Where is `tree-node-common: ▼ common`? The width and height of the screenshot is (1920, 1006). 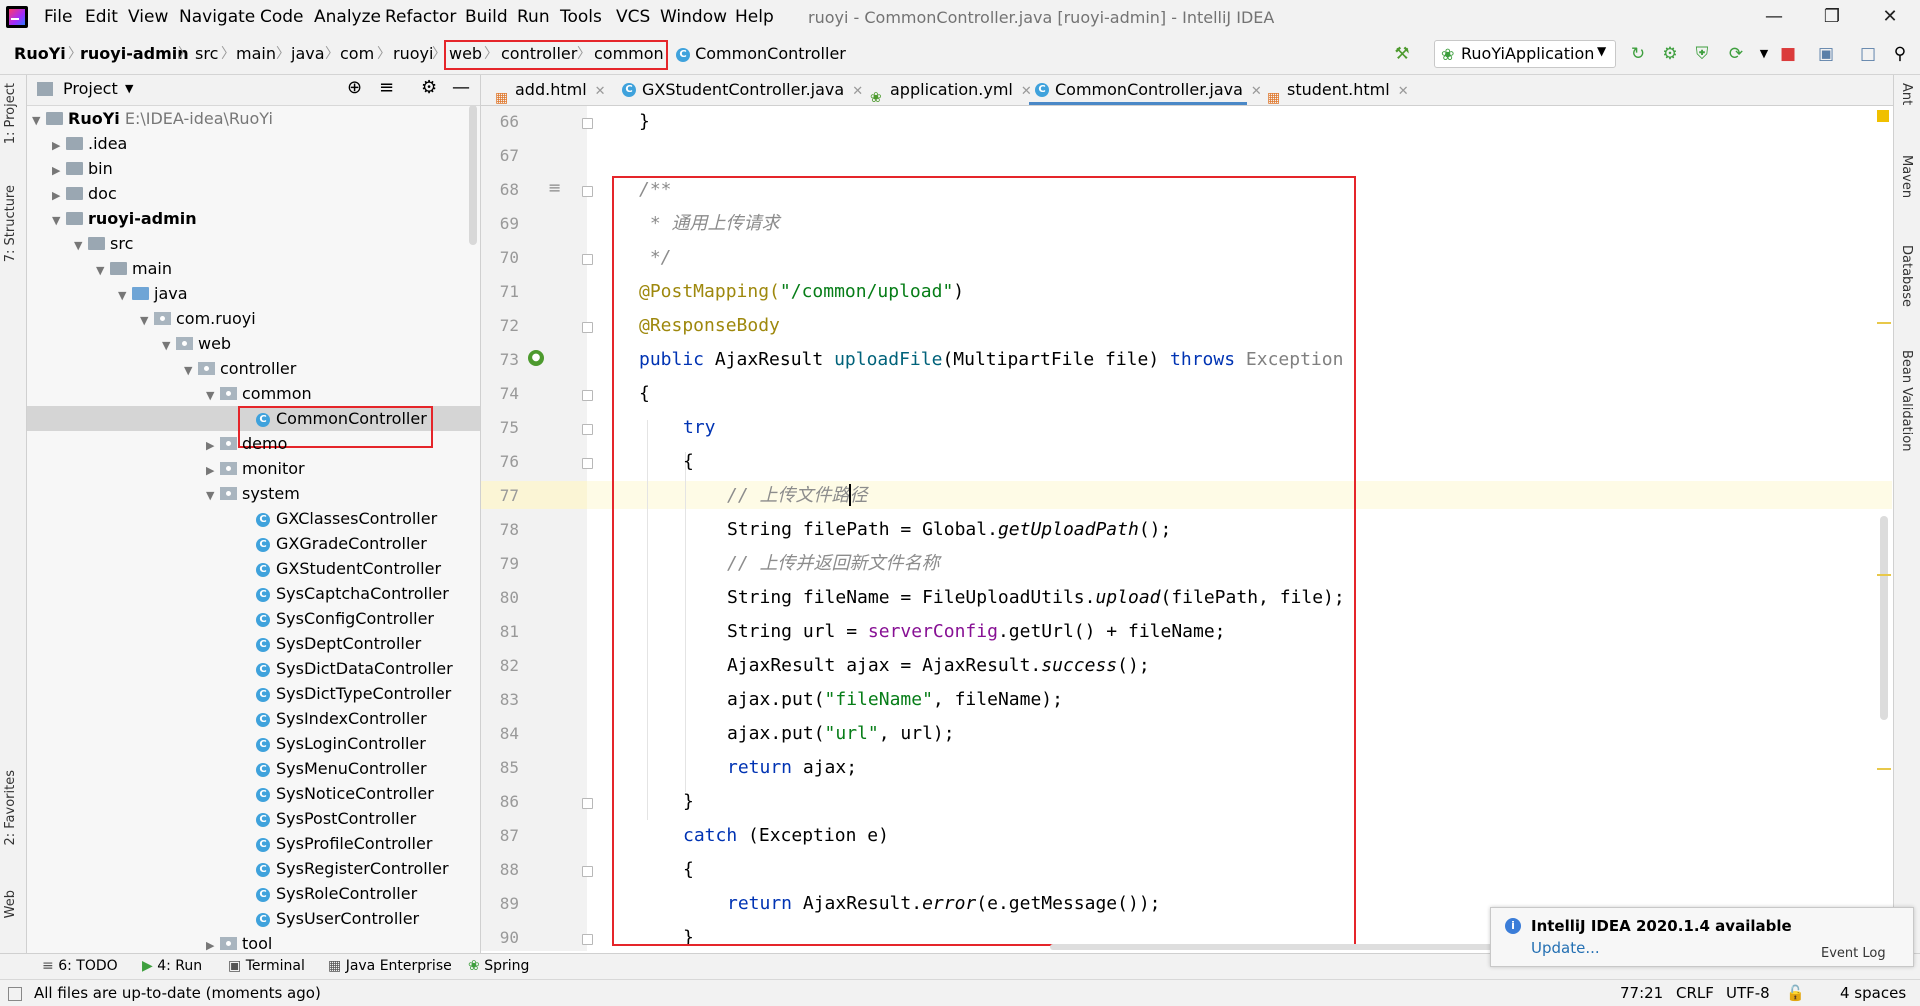
tree-node-common: ▼ common is located at coordinates (259, 393).